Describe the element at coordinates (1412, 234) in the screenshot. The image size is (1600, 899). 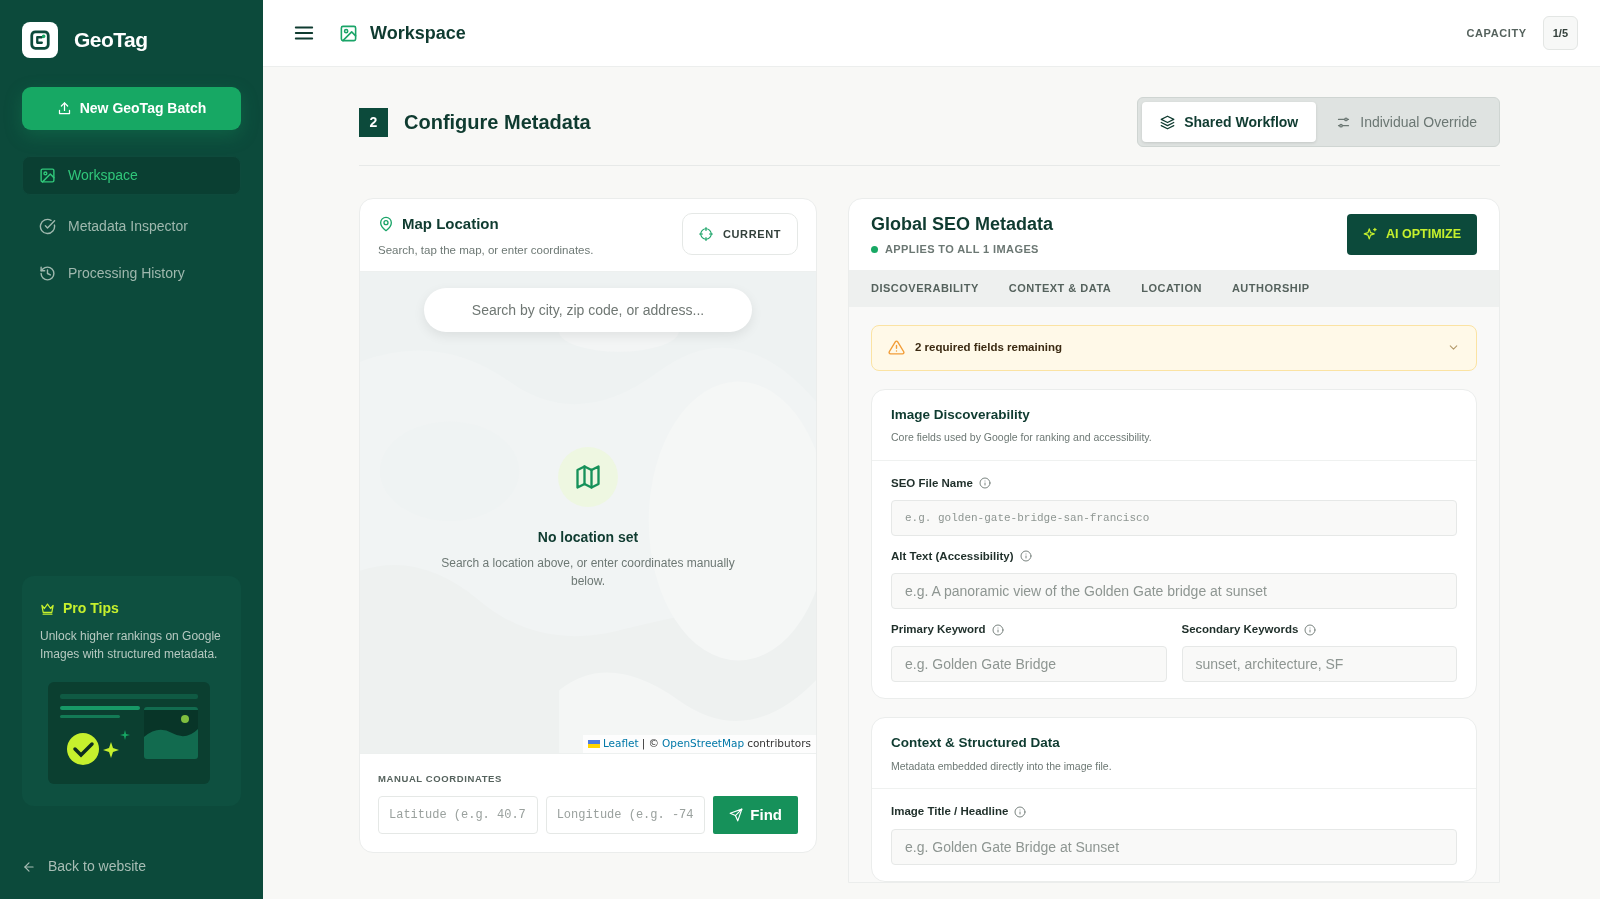
I see `ai-optimize-button: AI OPTIMIZE` at that location.